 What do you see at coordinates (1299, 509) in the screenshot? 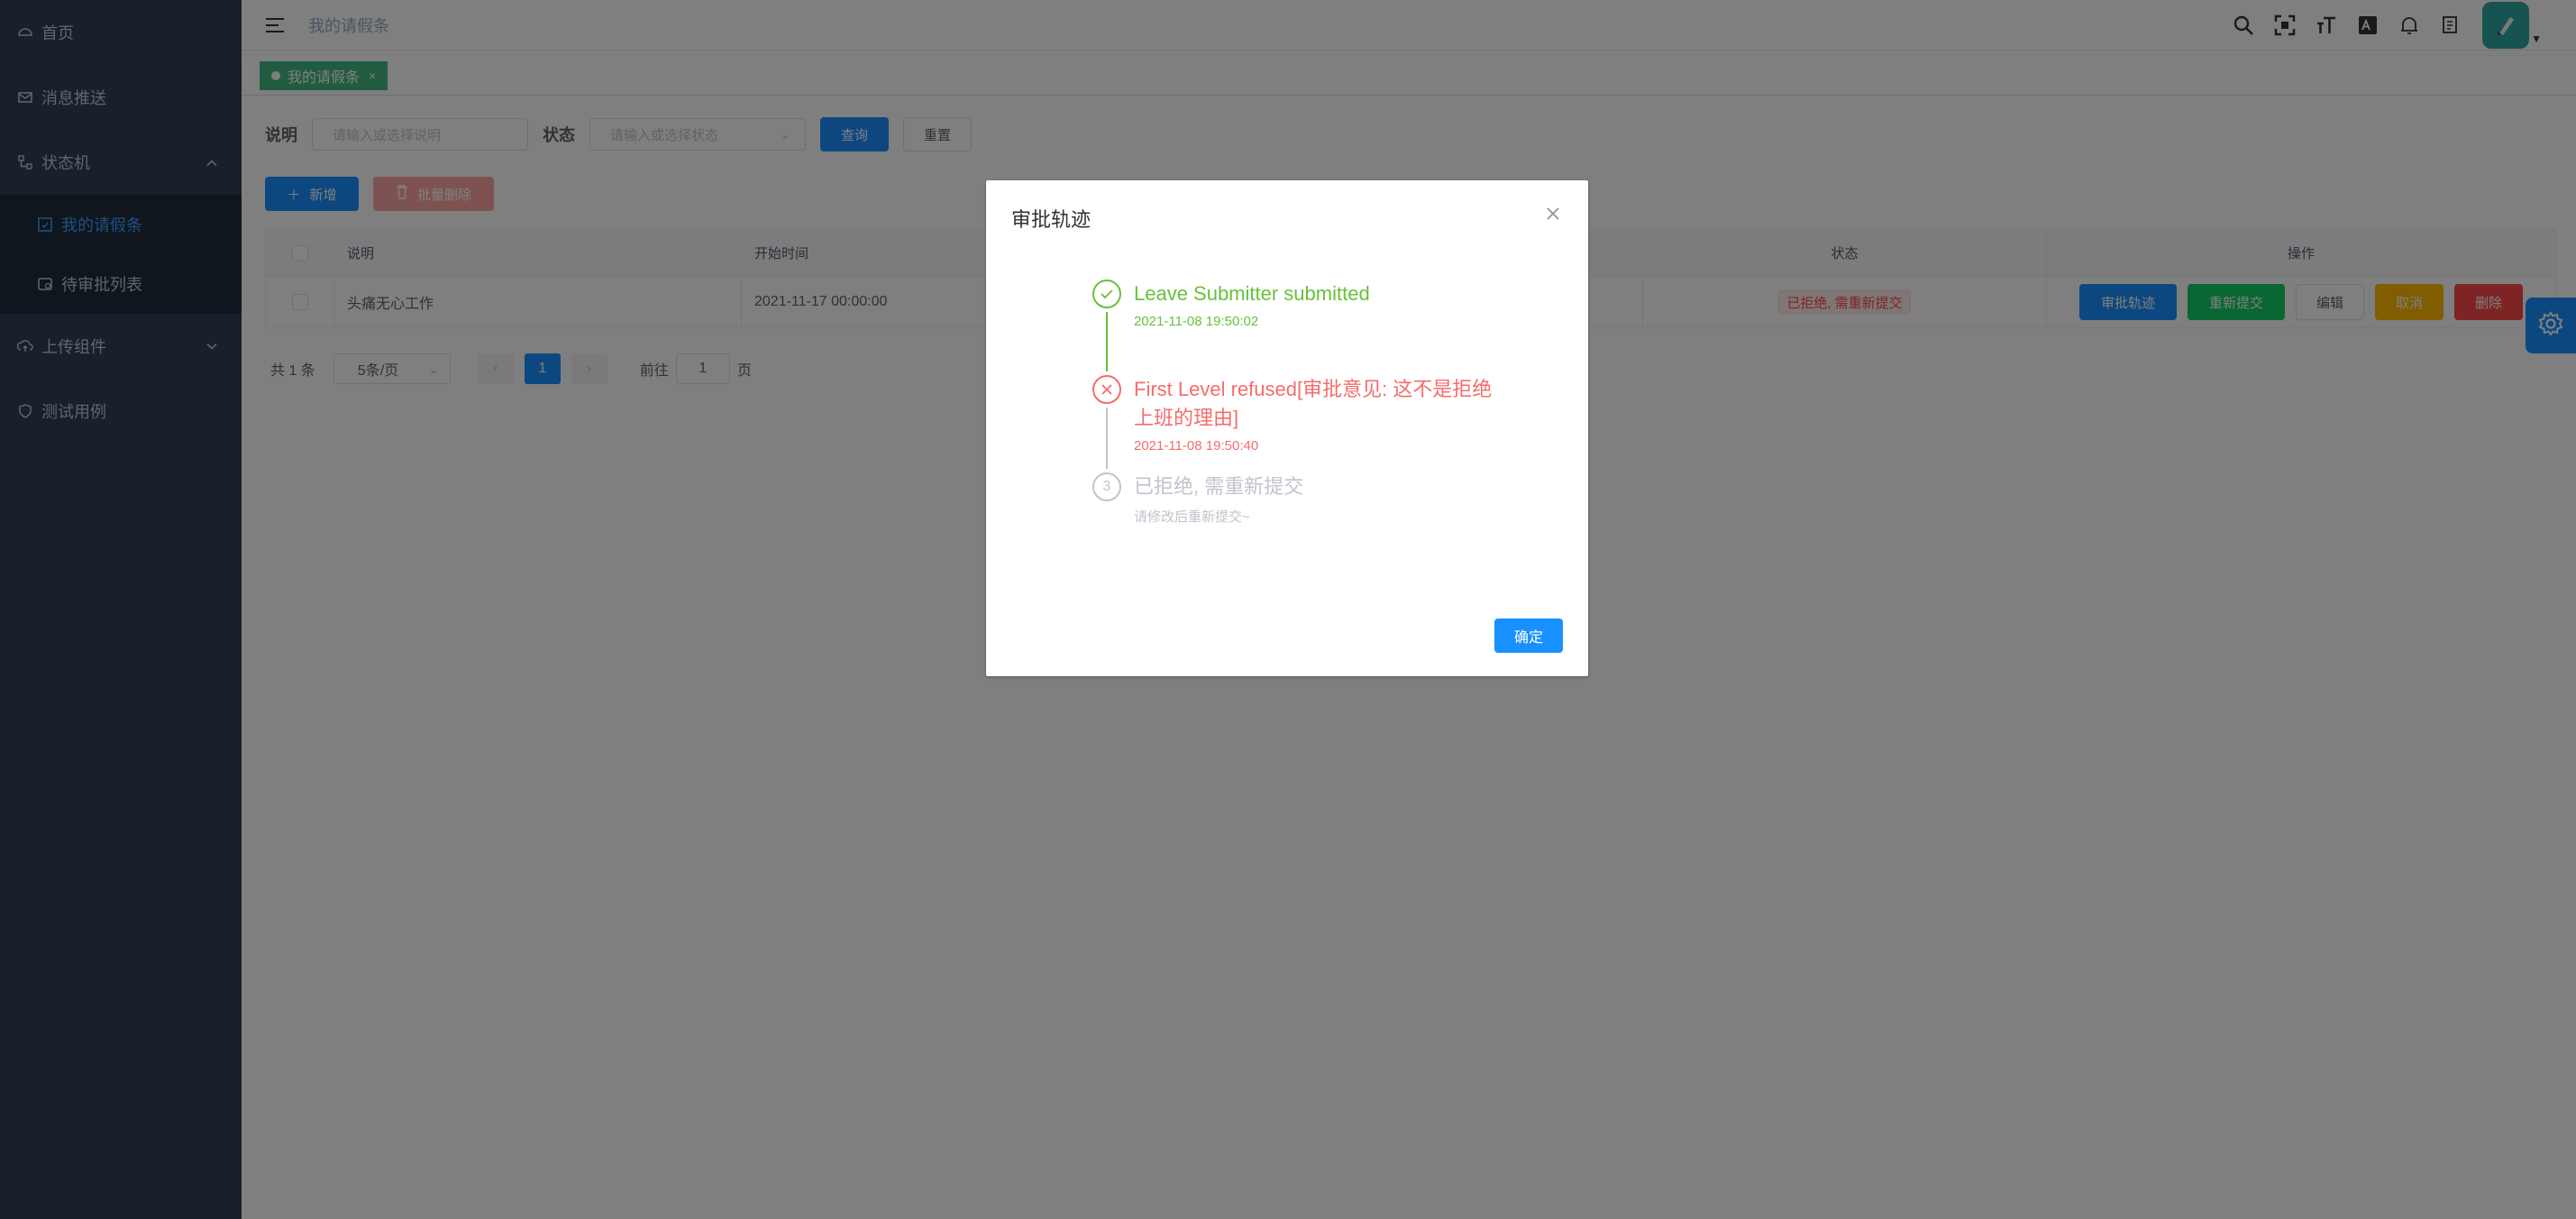
I see `step-item: 3 已拒绝, 需重新提交 请修改后重新提交~` at bounding box center [1299, 509].